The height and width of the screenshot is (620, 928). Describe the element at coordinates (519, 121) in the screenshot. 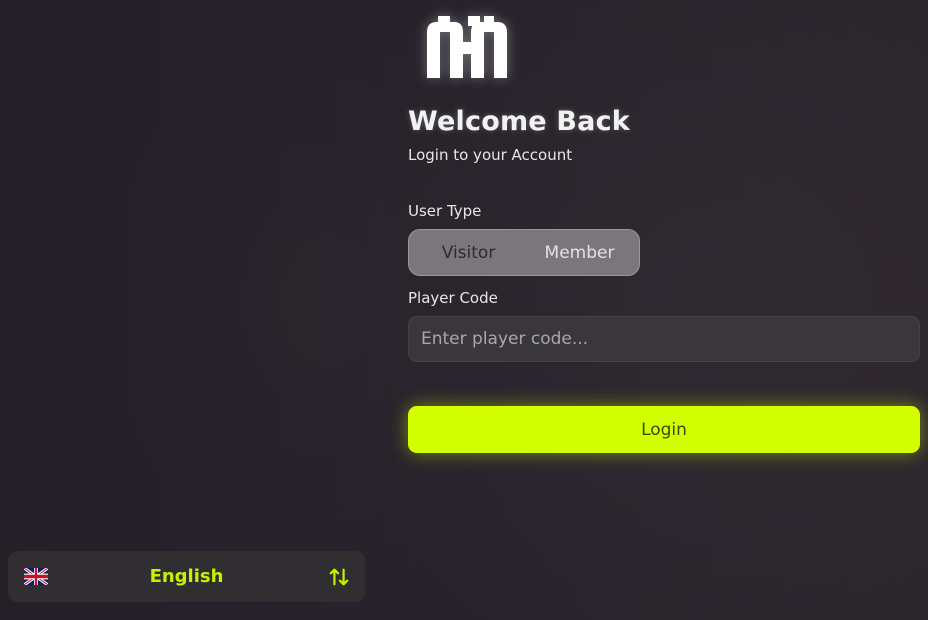

I see `page-title: Welcome Back` at that location.